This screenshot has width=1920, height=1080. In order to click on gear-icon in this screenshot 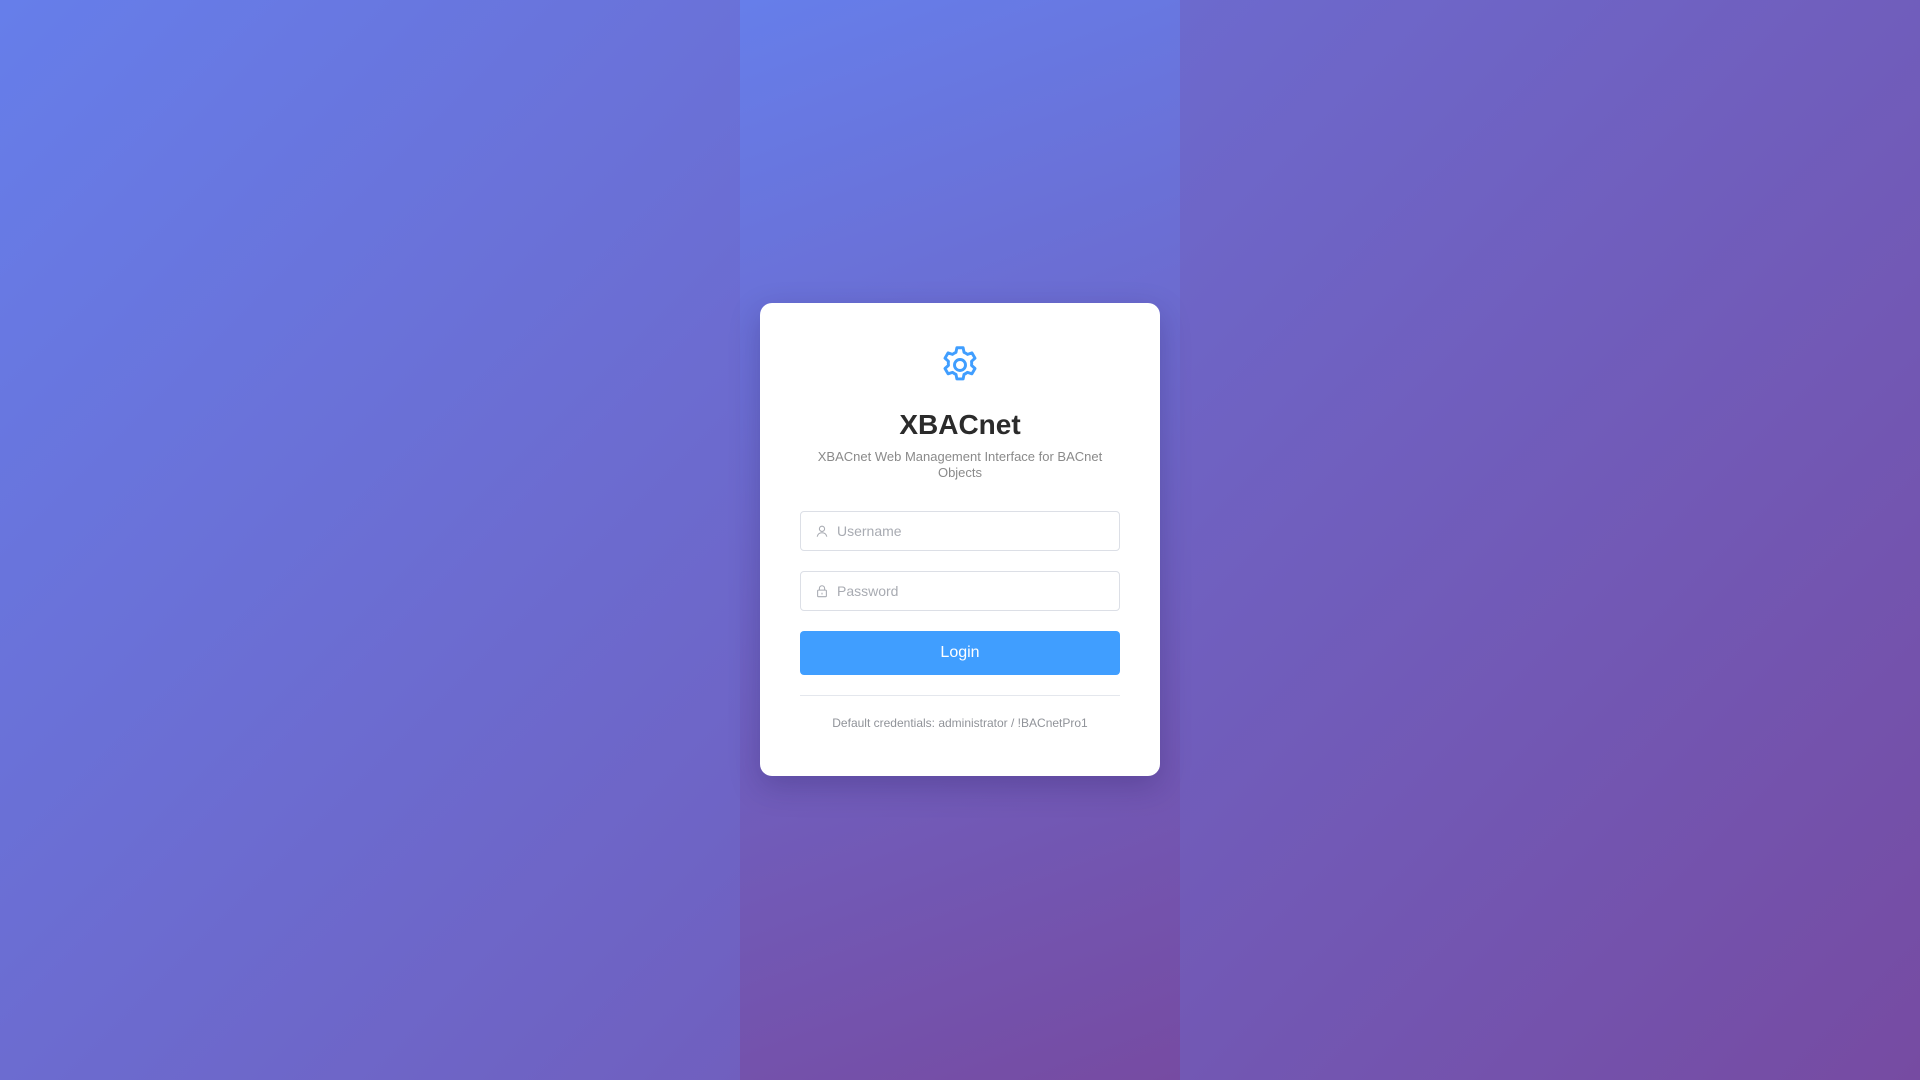, I will do `click(960, 363)`.